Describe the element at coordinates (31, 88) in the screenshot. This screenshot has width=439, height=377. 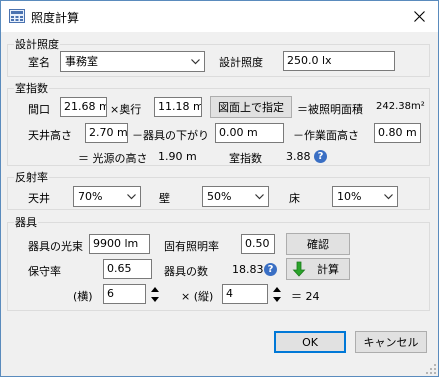
I see `room-index-legend: 室指数` at that location.